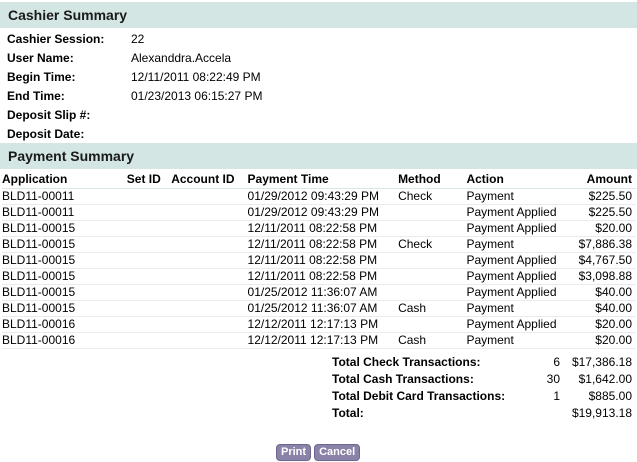  Describe the element at coordinates (64, 180) in the screenshot. I see `col-application: Application` at that location.